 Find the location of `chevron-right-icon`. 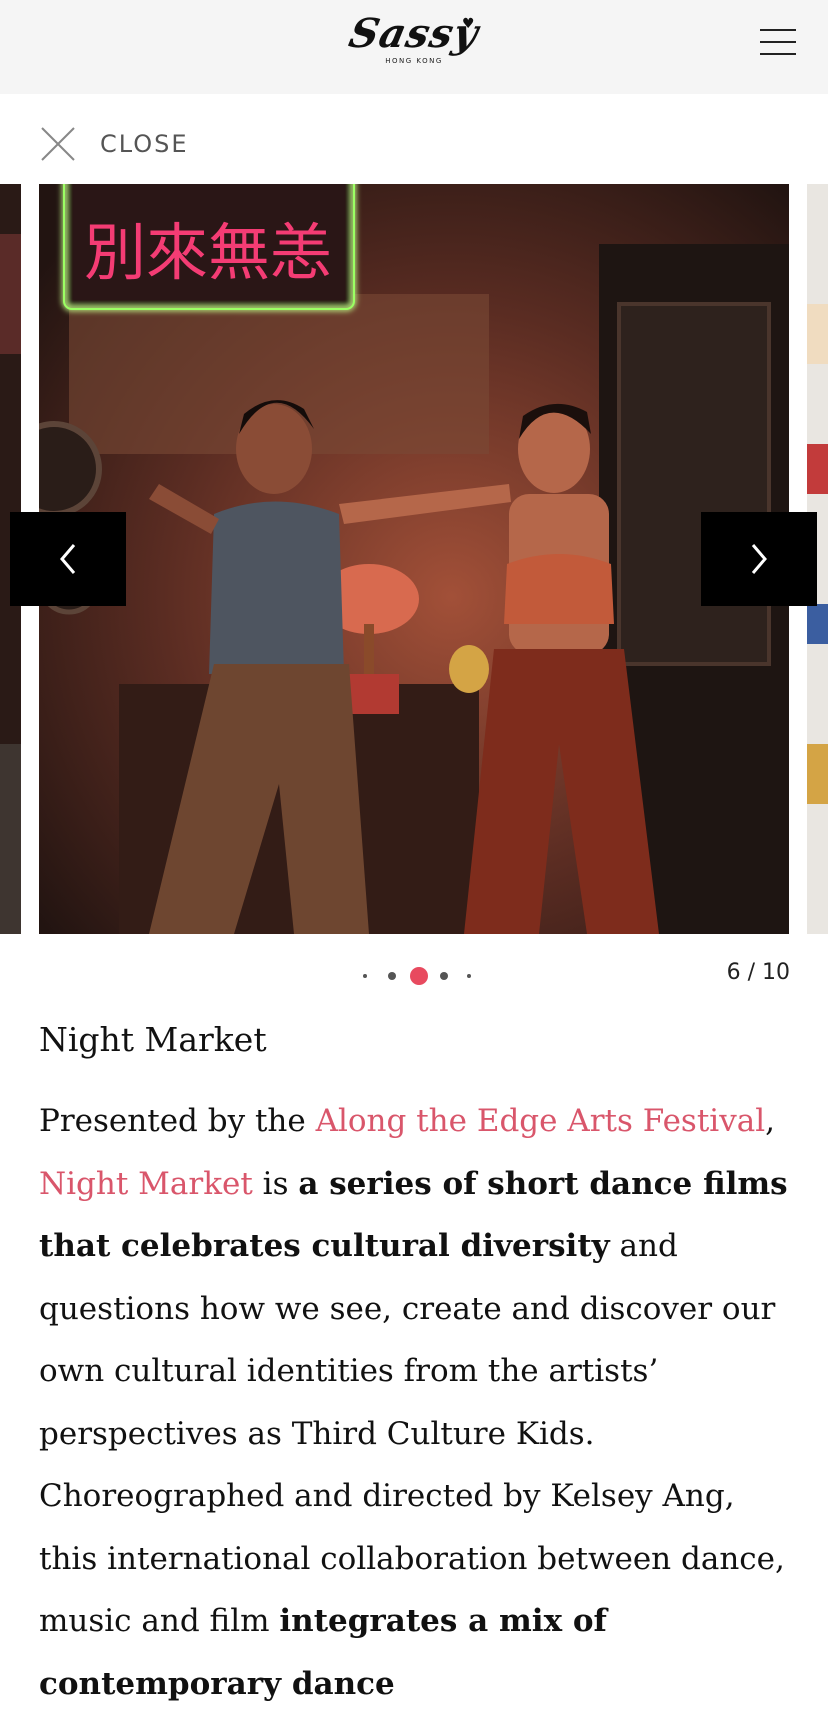

chevron-right-icon is located at coordinates (759, 559).